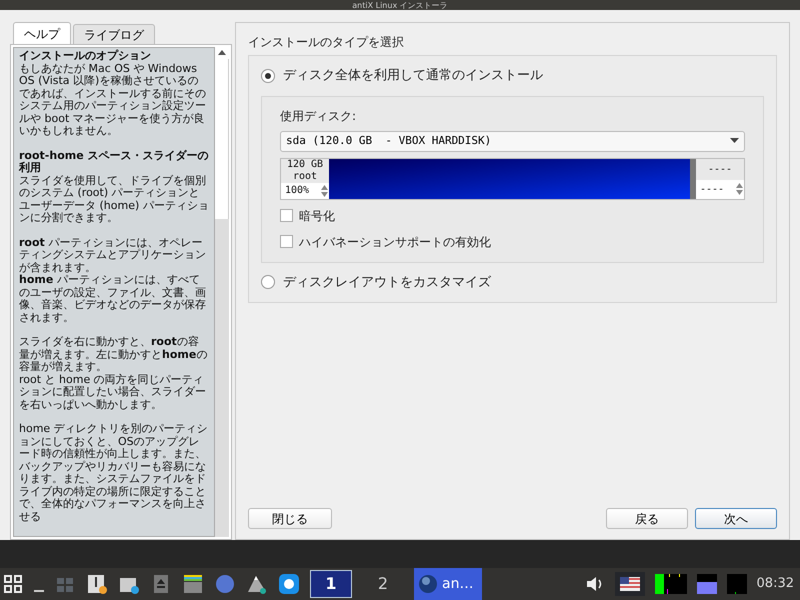  What do you see at coordinates (395, 242) in the screenshot?
I see `checkbox-label: ハイバネーションサポートの有効化` at bounding box center [395, 242].